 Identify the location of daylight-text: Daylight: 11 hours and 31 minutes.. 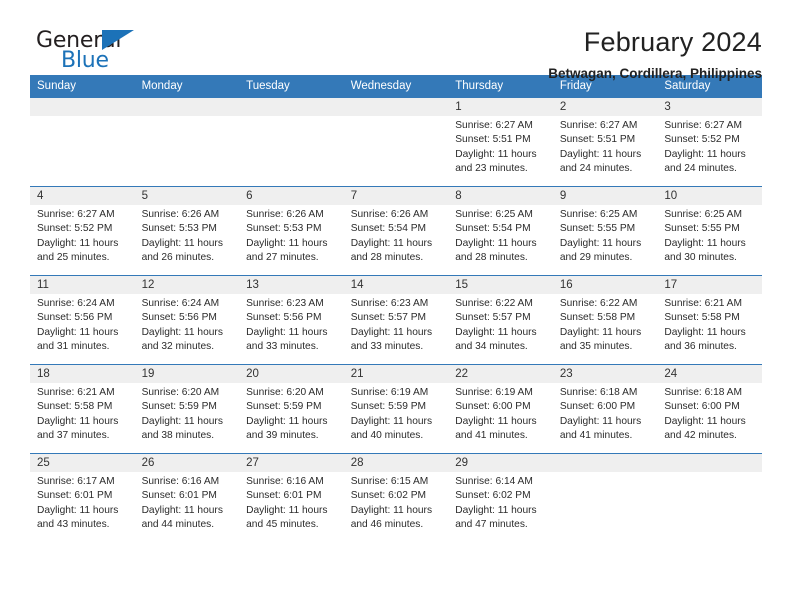
(78, 339).